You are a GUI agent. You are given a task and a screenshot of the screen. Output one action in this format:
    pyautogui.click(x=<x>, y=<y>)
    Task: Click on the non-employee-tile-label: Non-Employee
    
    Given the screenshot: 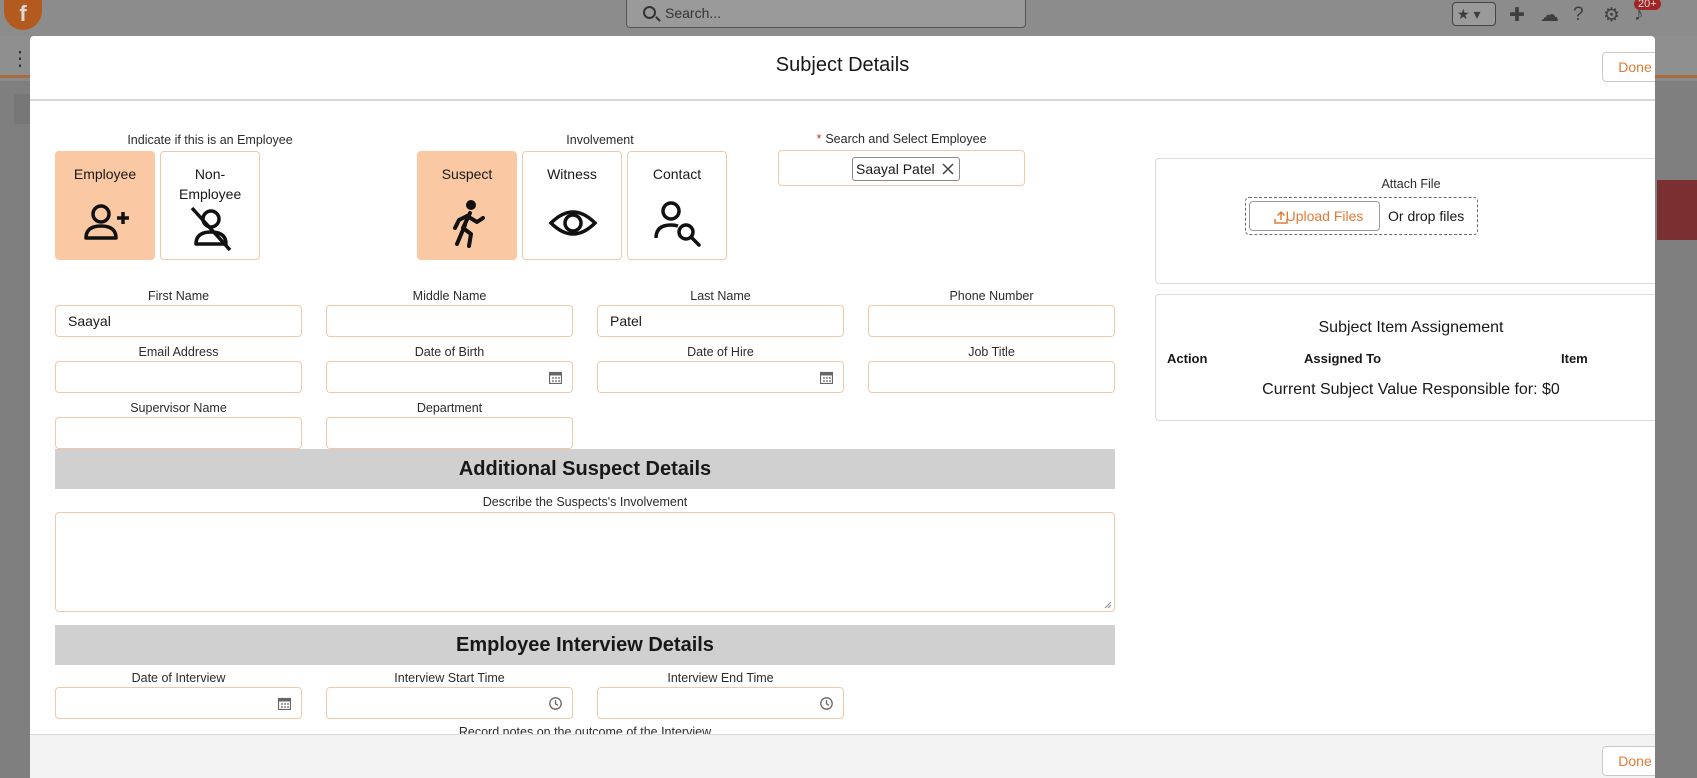 What is the action you would take?
    pyautogui.click(x=210, y=184)
    